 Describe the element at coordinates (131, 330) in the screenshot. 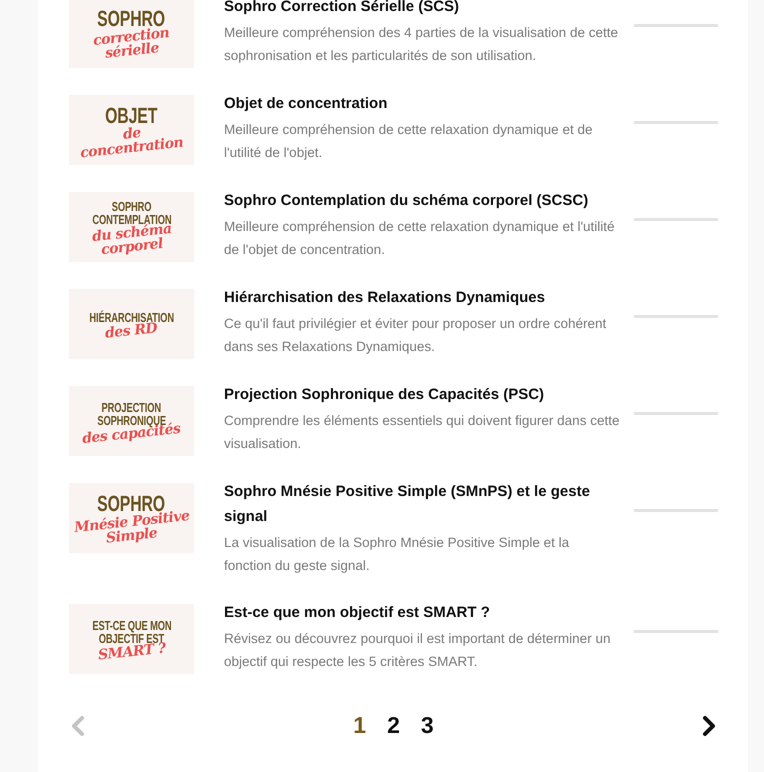

I see `thumbnail-script: des RD` at that location.